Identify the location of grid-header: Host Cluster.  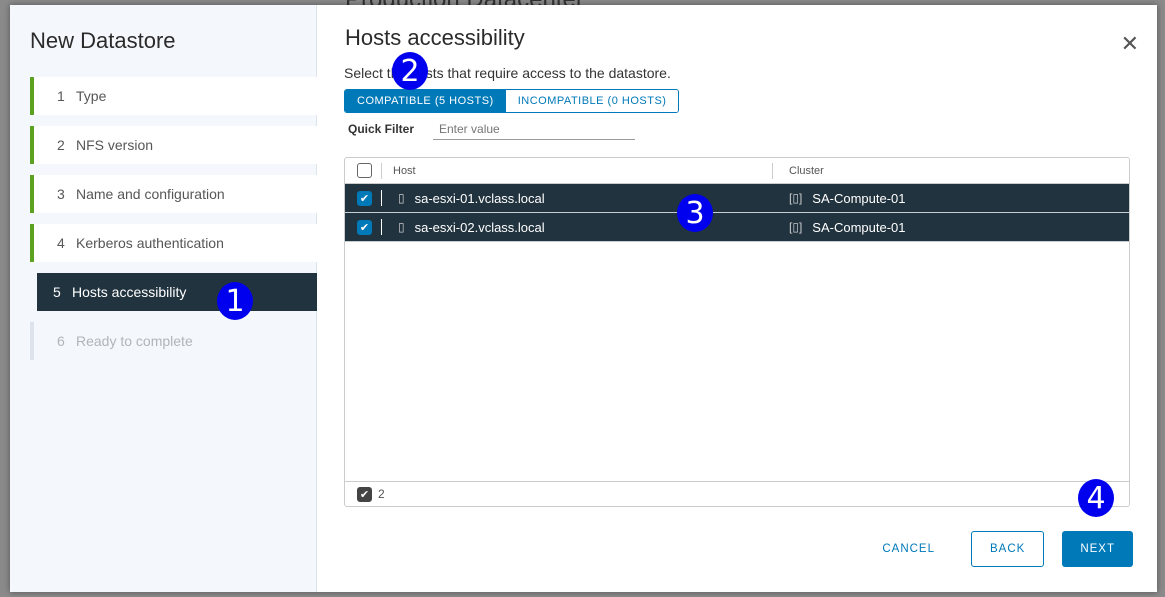
(737, 171).